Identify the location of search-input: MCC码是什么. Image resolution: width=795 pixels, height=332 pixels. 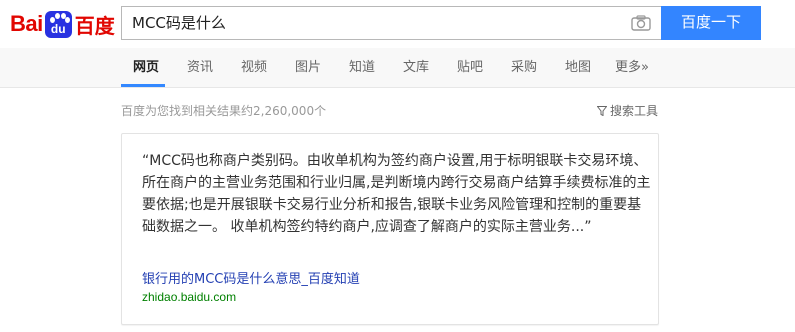
(179, 23).